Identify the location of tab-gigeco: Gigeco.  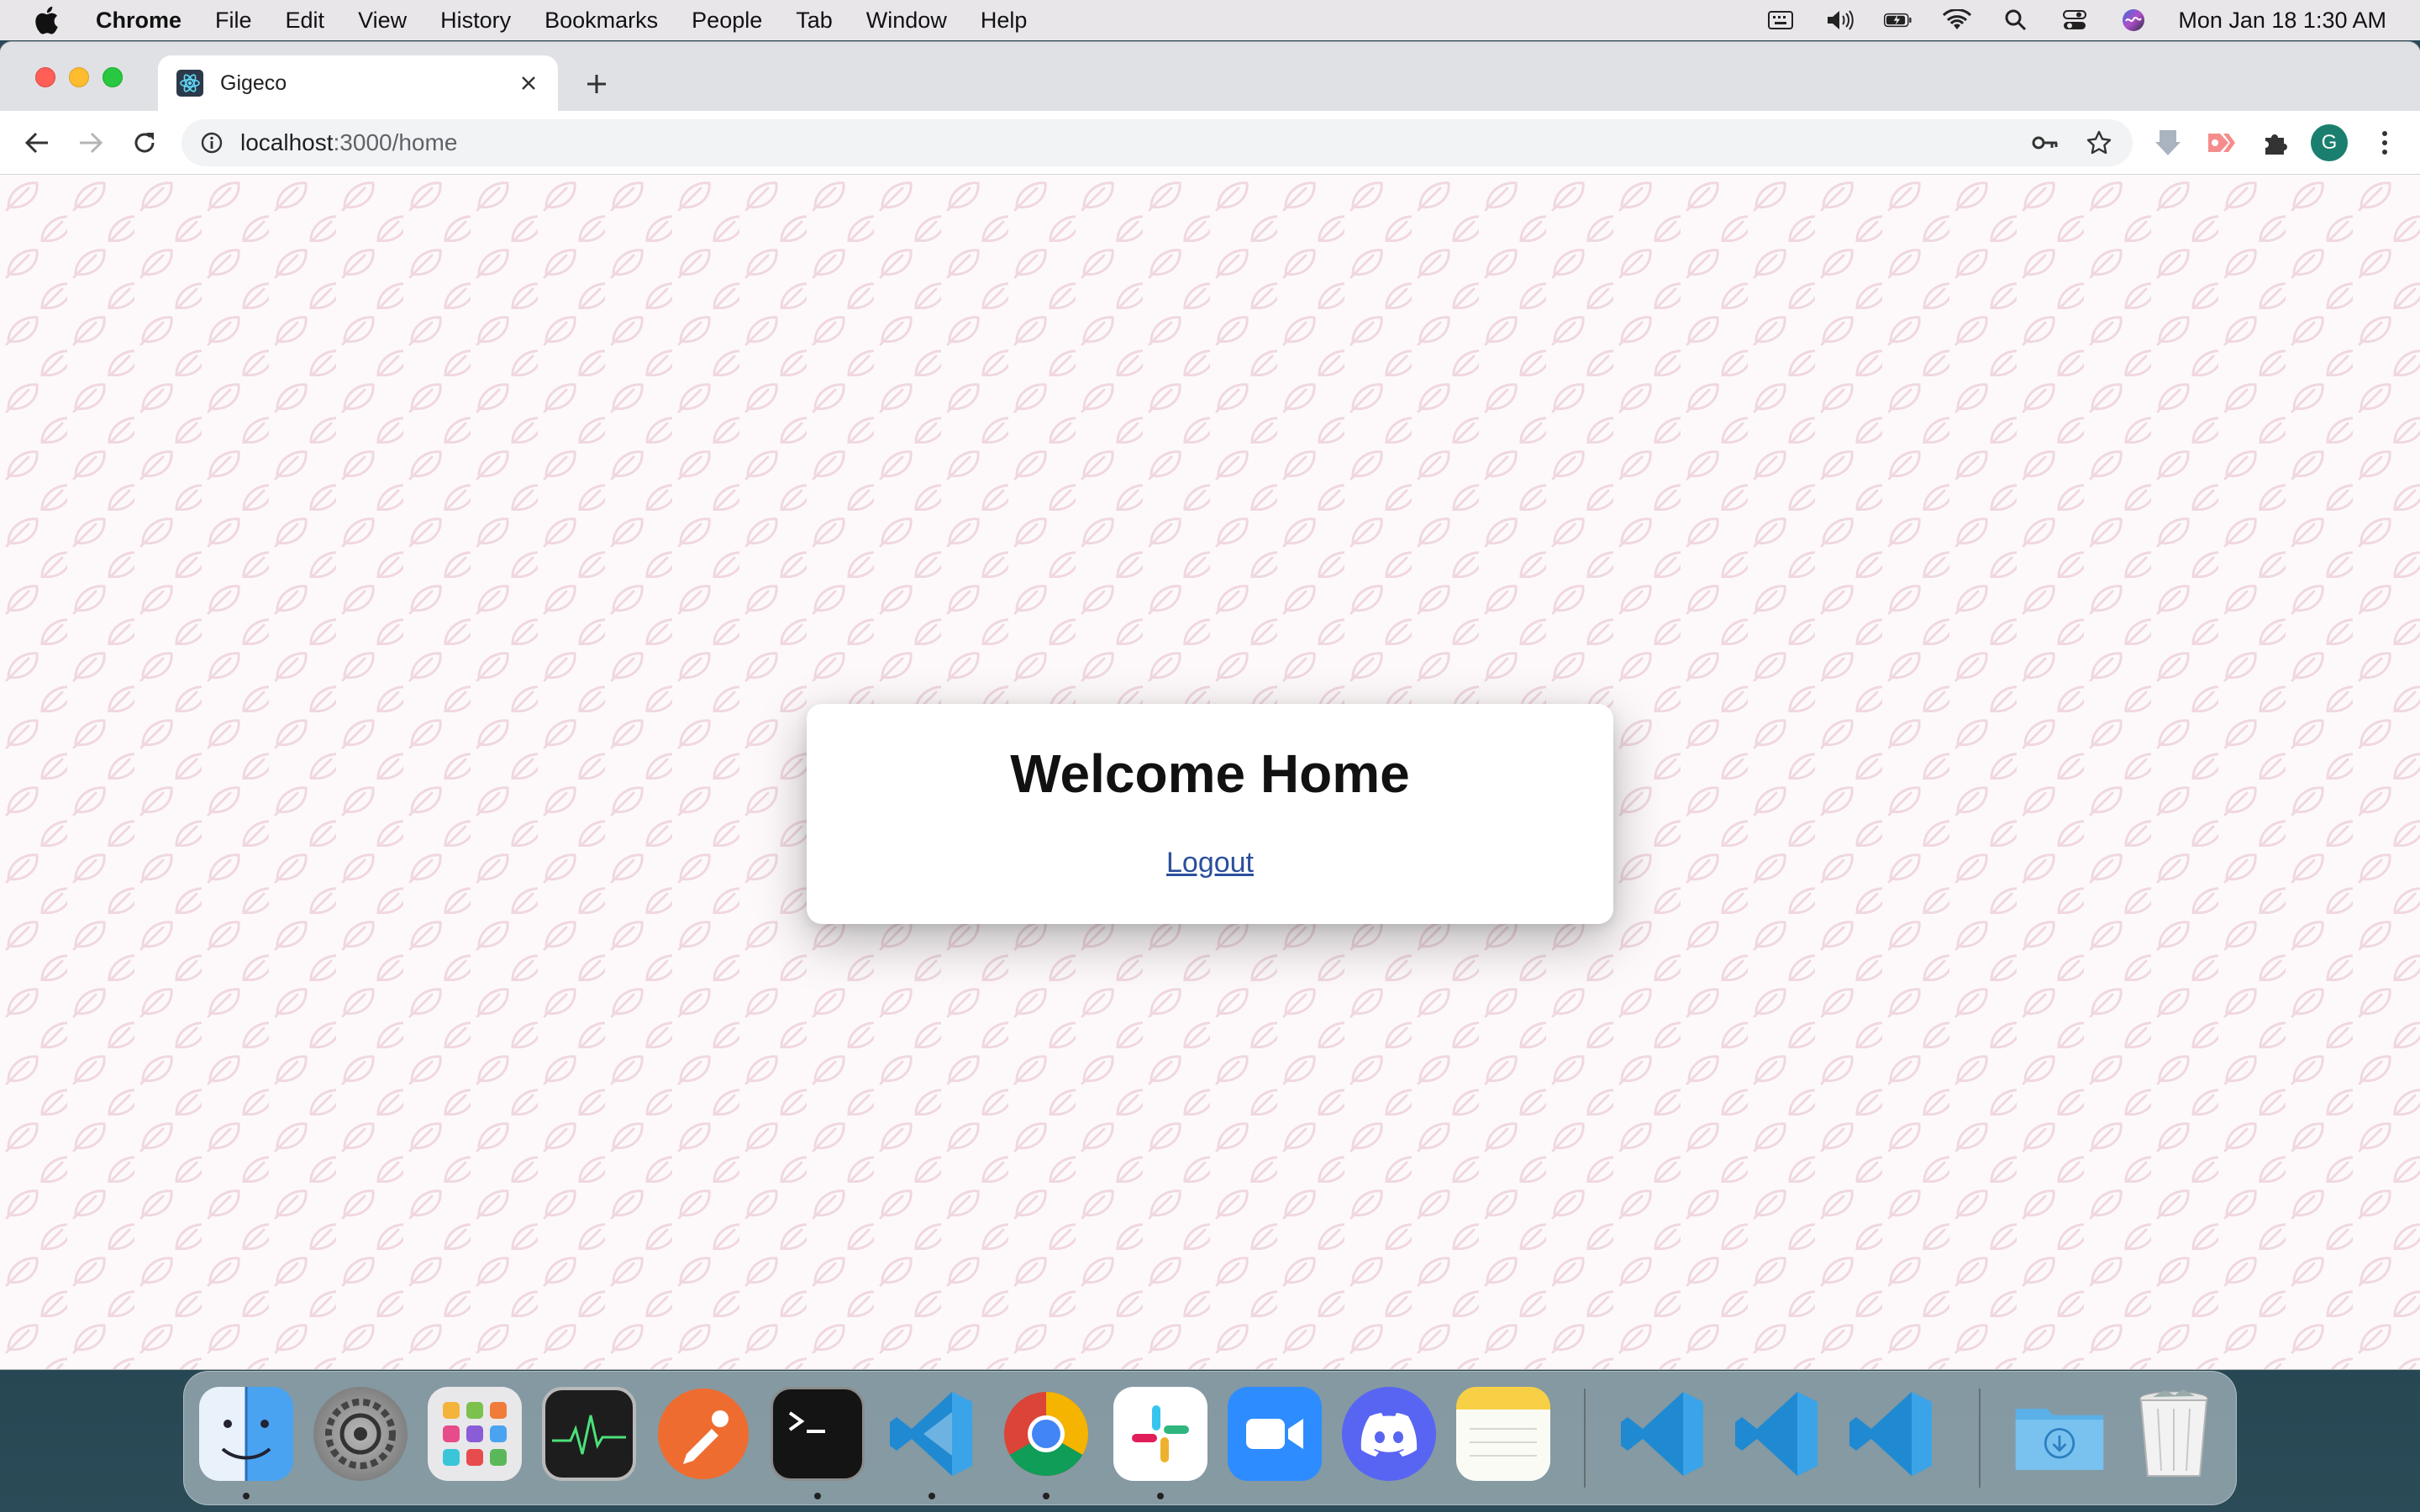
(358, 83).